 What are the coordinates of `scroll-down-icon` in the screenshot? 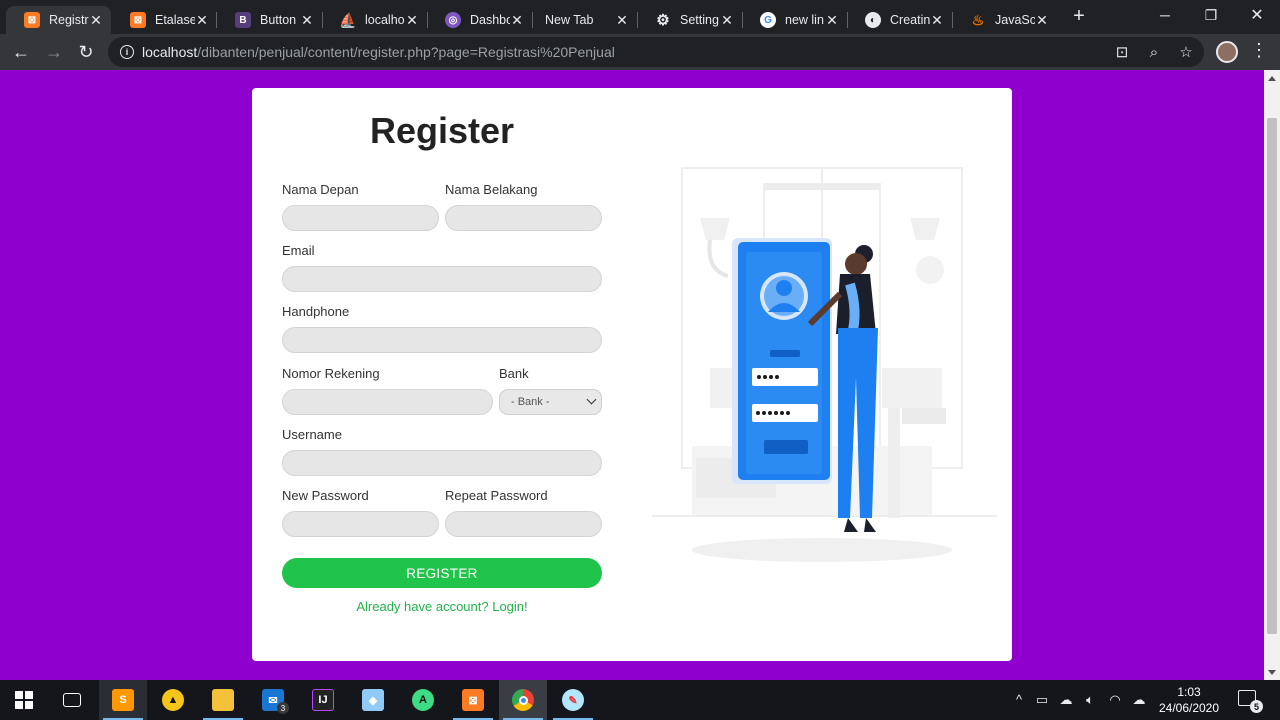 It's located at (1272, 672).